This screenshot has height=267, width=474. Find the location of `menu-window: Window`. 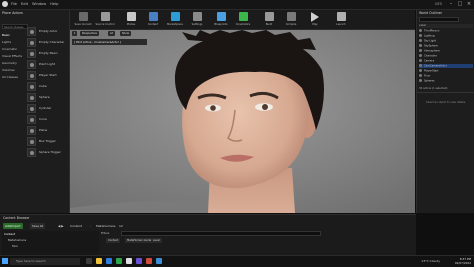

menu-window: Window is located at coordinates (39, 4).